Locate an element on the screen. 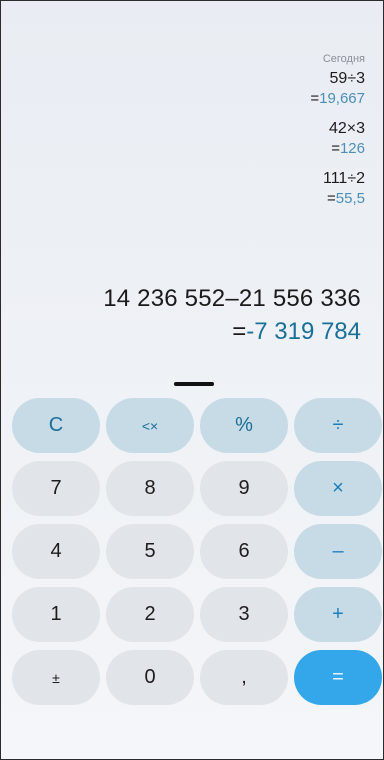 Image resolution: width=384 pixels, height=760 pixels. digit-7-button: 7 is located at coordinates (56, 488).